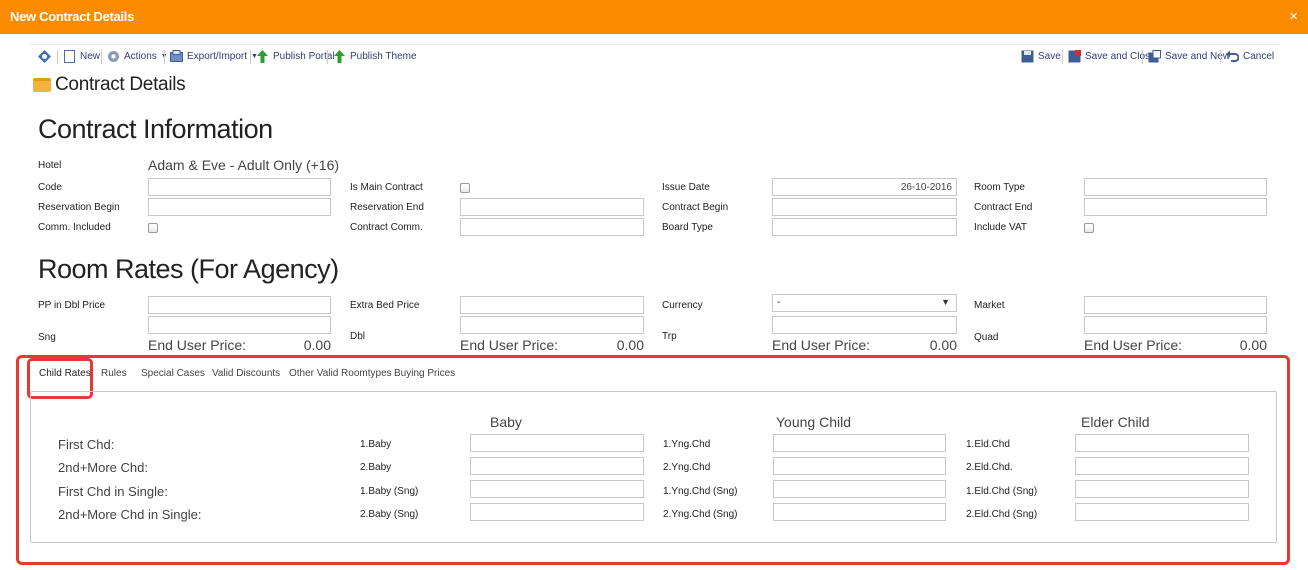 The height and width of the screenshot is (570, 1308). I want to click on elder-1-input, so click(1162, 443).